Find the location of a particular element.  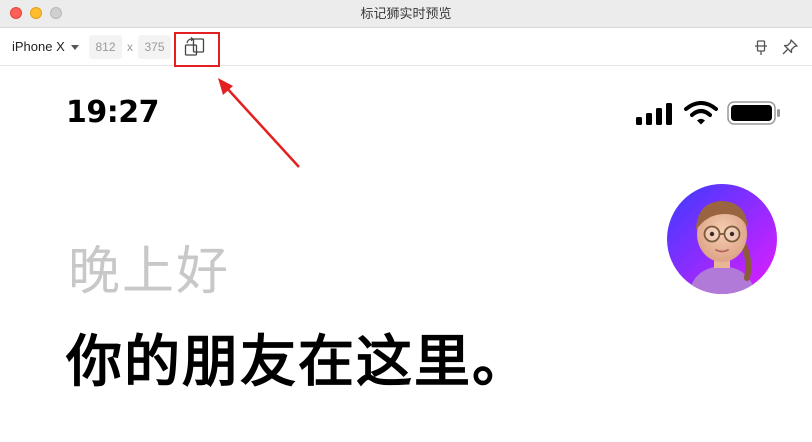

chevron-down-icon is located at coordinates (74, 48).